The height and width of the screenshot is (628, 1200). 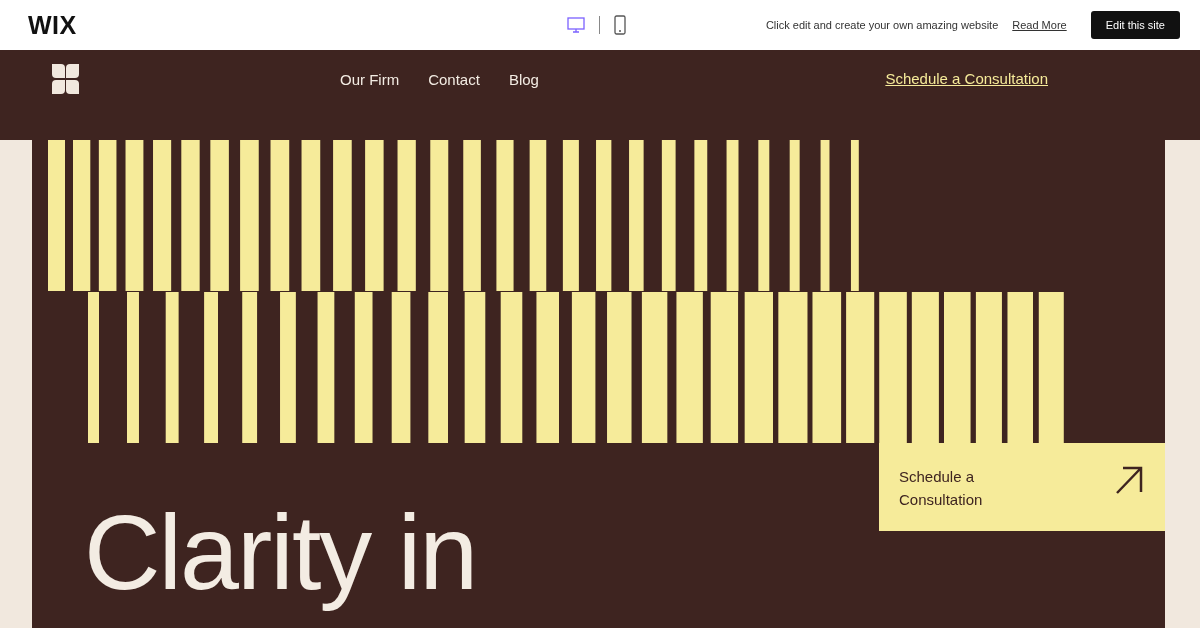 I want to click on arrow-up-right-icon, so click(x=1129, y=480).